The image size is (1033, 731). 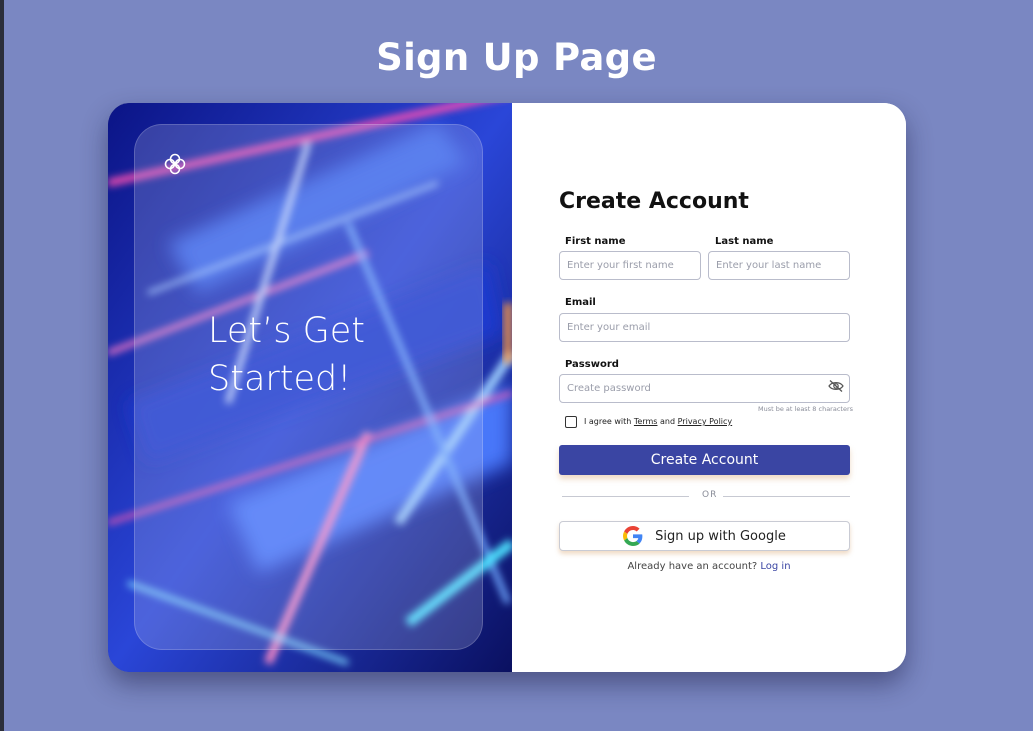 What do you see at coordinates (744, 241) in the screenshot?
I see `last-name-label: Last name` at bounding box center [744, 241].